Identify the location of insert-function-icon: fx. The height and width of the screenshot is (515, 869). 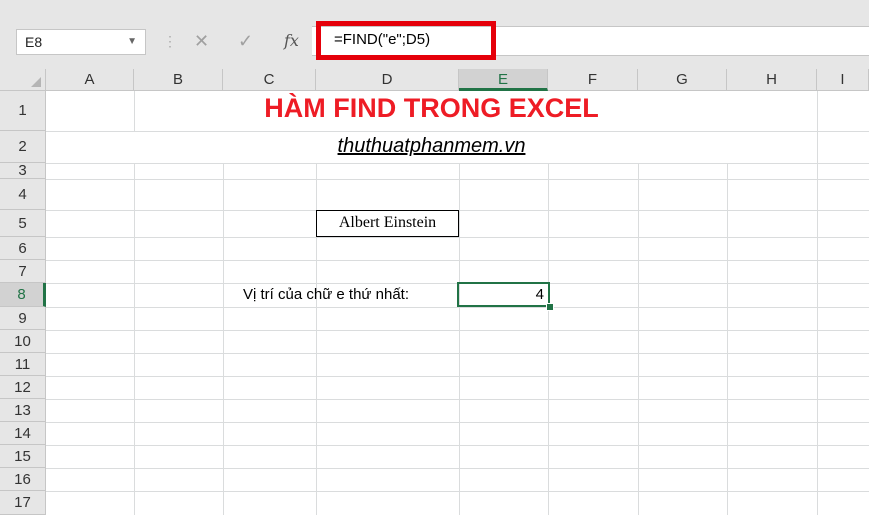
(291, 40).